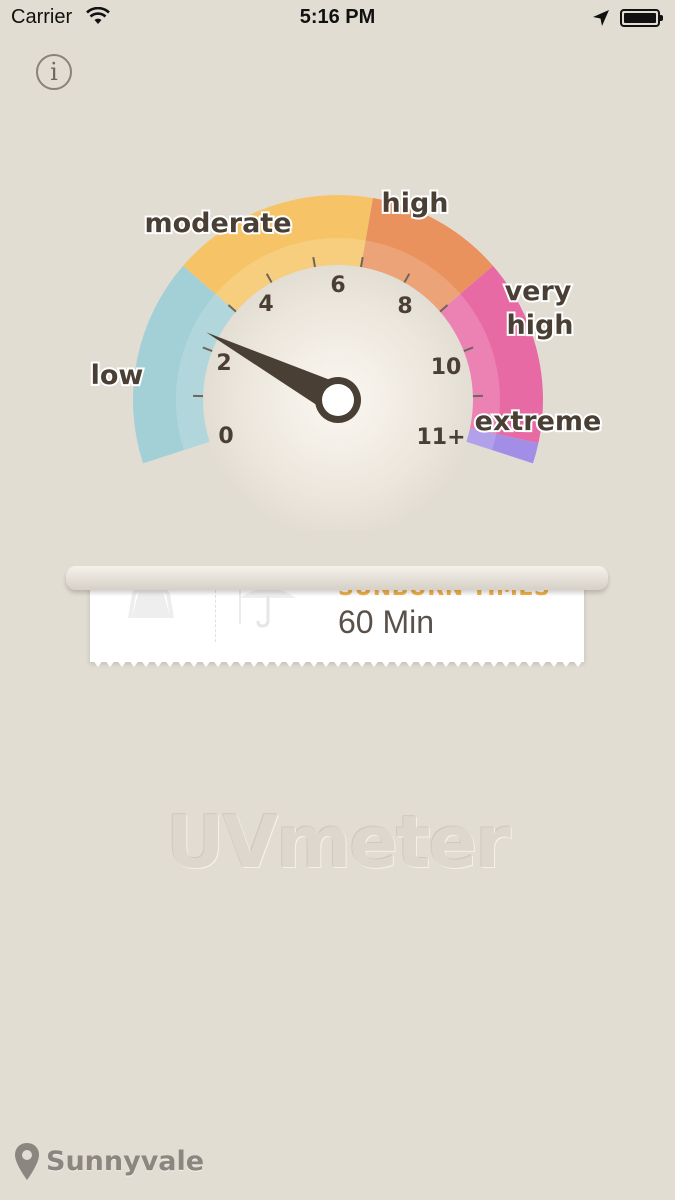  What do you see at coordinates (386, 622) in the screenshot?
I see `sunburn-time-value: 60 Min` at bounding box center [386, 622].